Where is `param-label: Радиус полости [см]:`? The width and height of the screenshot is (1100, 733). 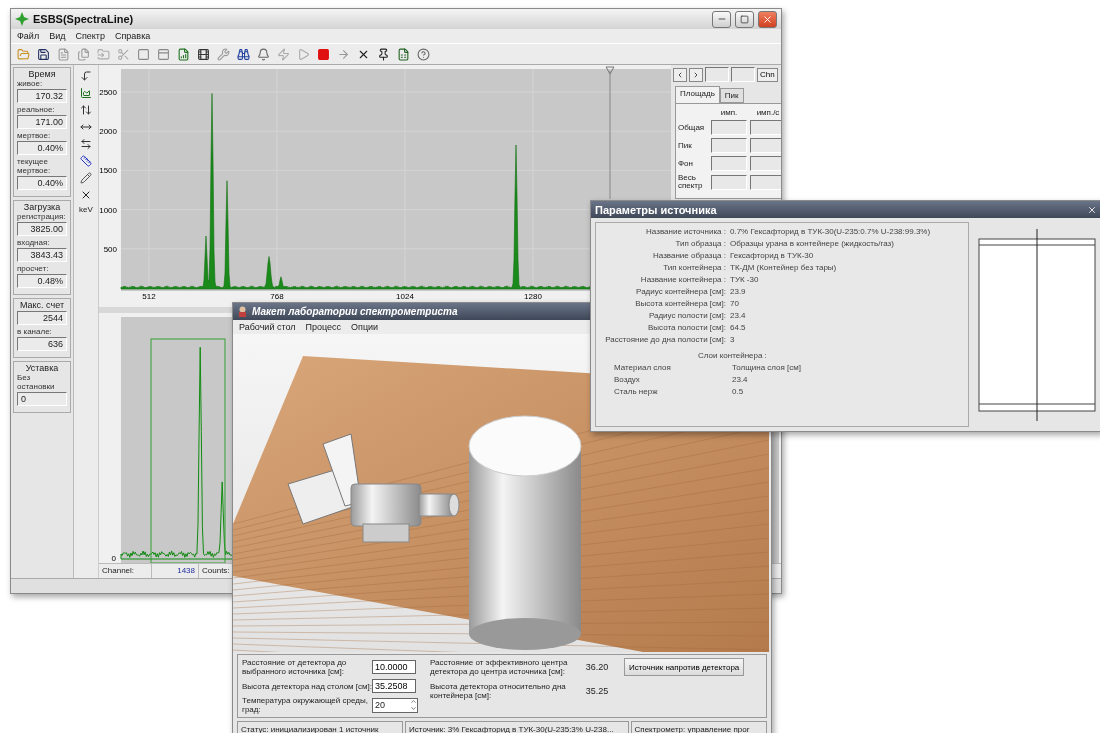
param-label: Радиус полости [см]: is located at coordinates (686, 315).